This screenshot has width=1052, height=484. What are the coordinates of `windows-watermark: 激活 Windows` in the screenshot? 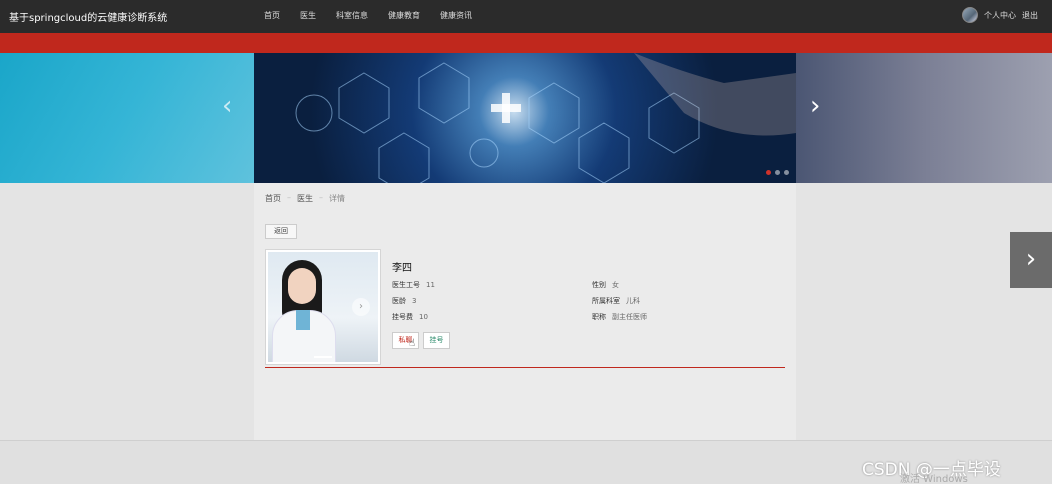 It's located at (934, 479).